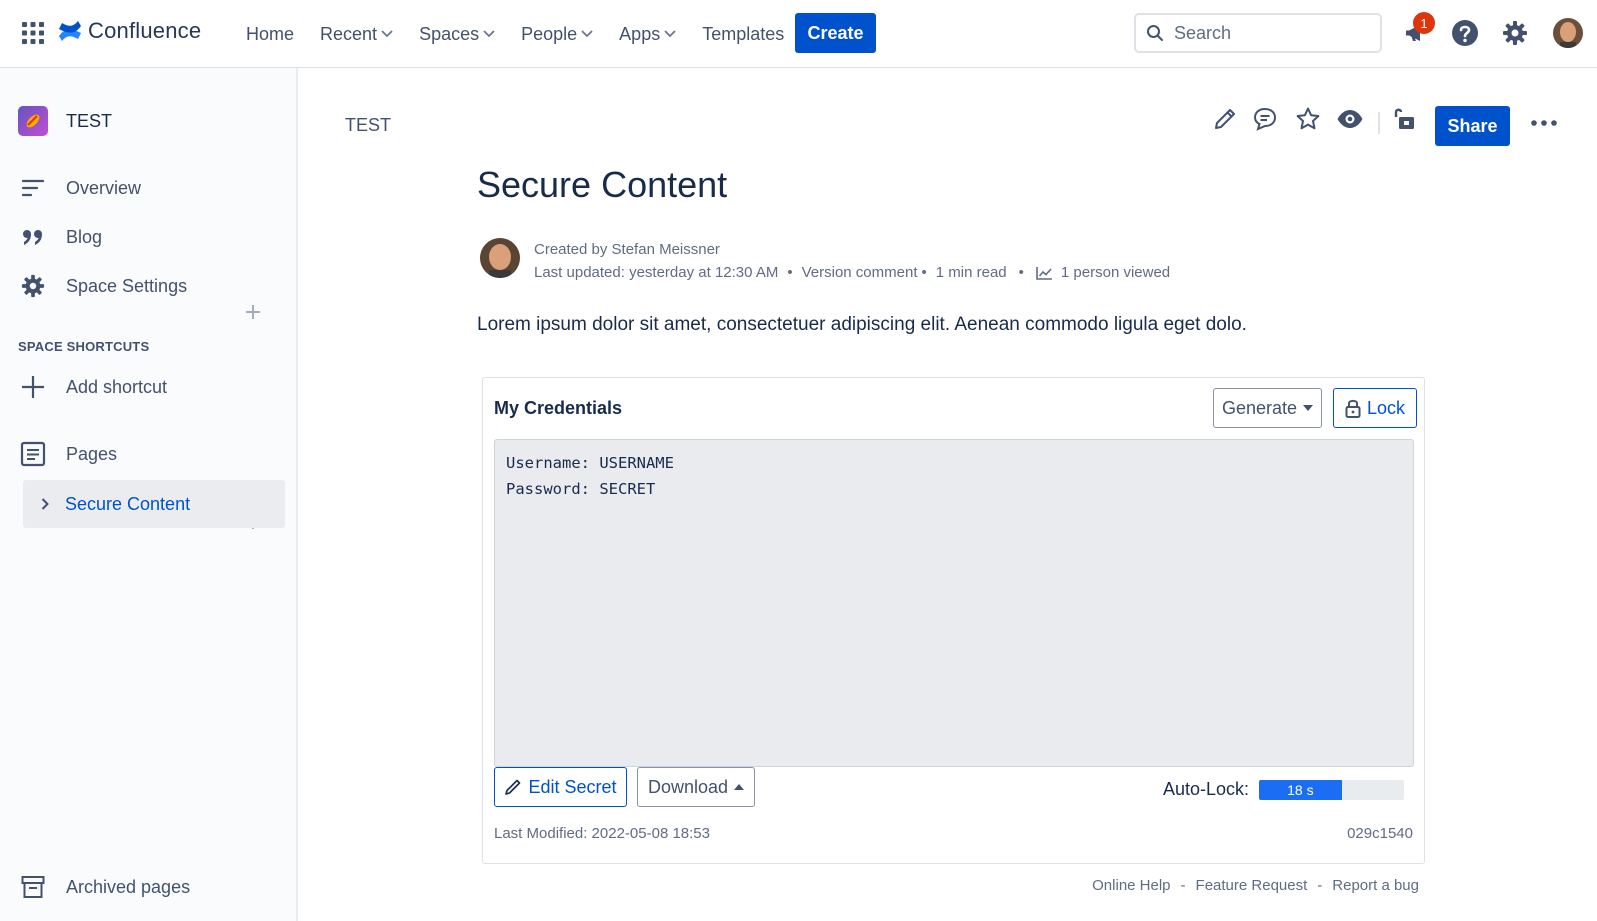  I want to click on unlock-icon, so click(1404, 118).